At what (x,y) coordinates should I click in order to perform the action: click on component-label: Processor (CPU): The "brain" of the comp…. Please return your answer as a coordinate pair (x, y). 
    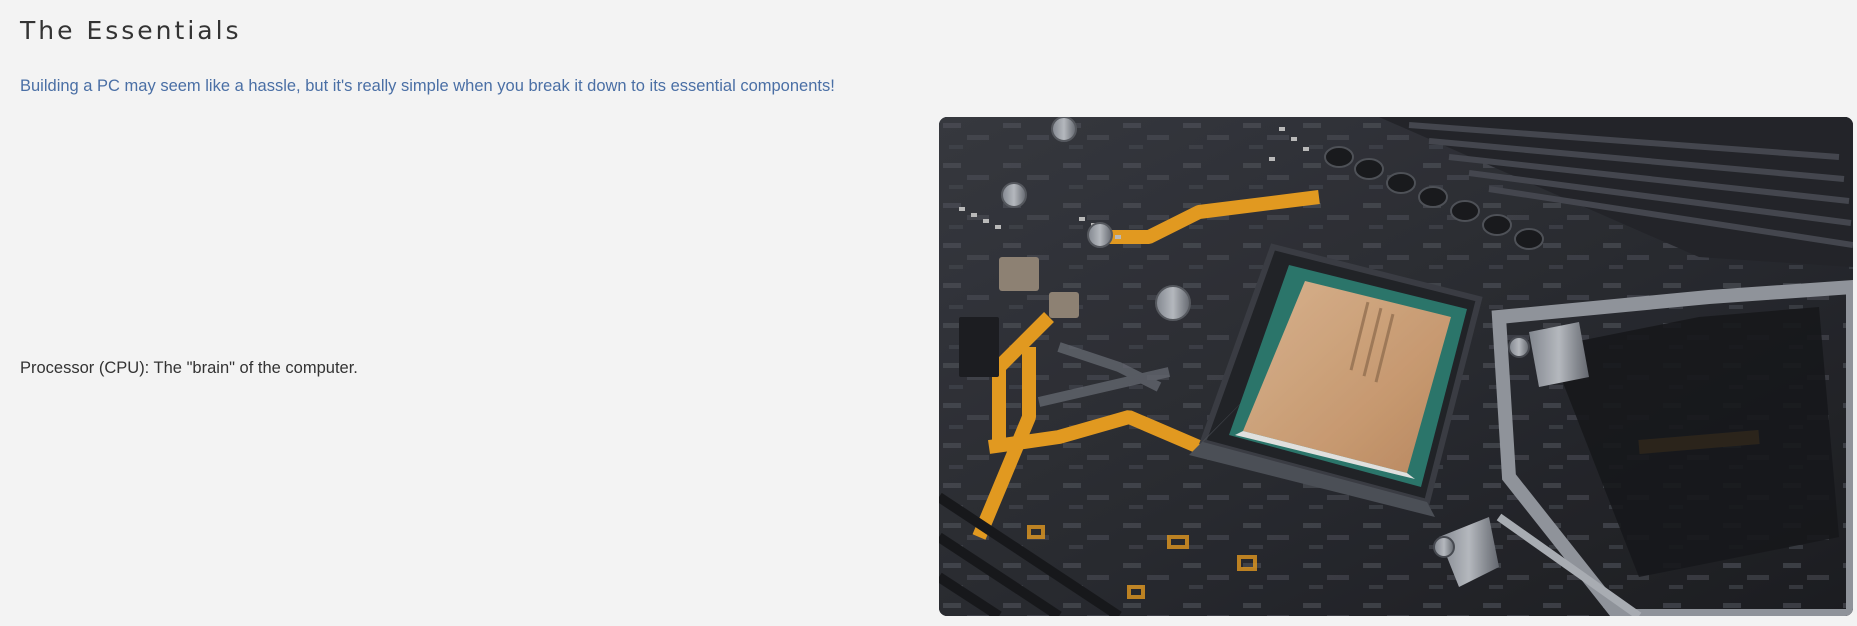
    Looking at the image, I should click on (189, 368).